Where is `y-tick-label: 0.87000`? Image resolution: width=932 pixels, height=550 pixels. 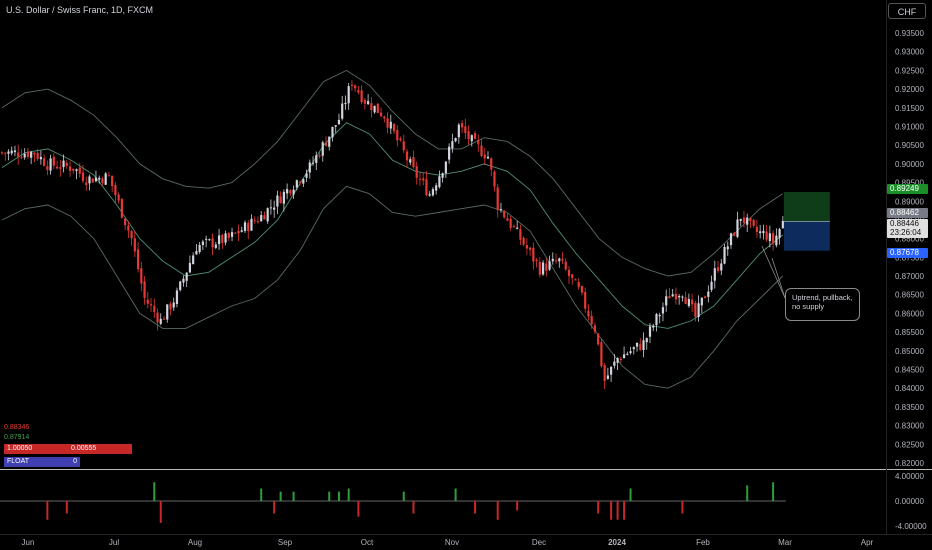 y-tick-label: 0.87000 is located at coordinates (909, 276).